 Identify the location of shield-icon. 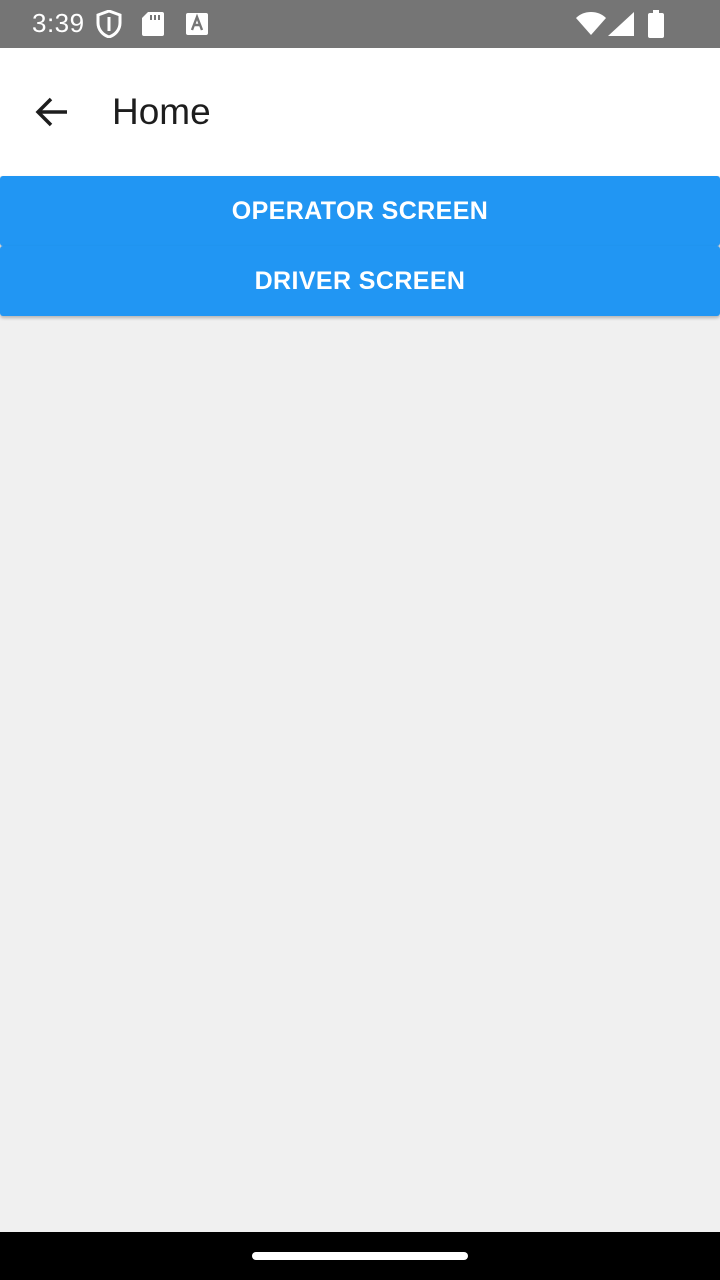
(109, 24).